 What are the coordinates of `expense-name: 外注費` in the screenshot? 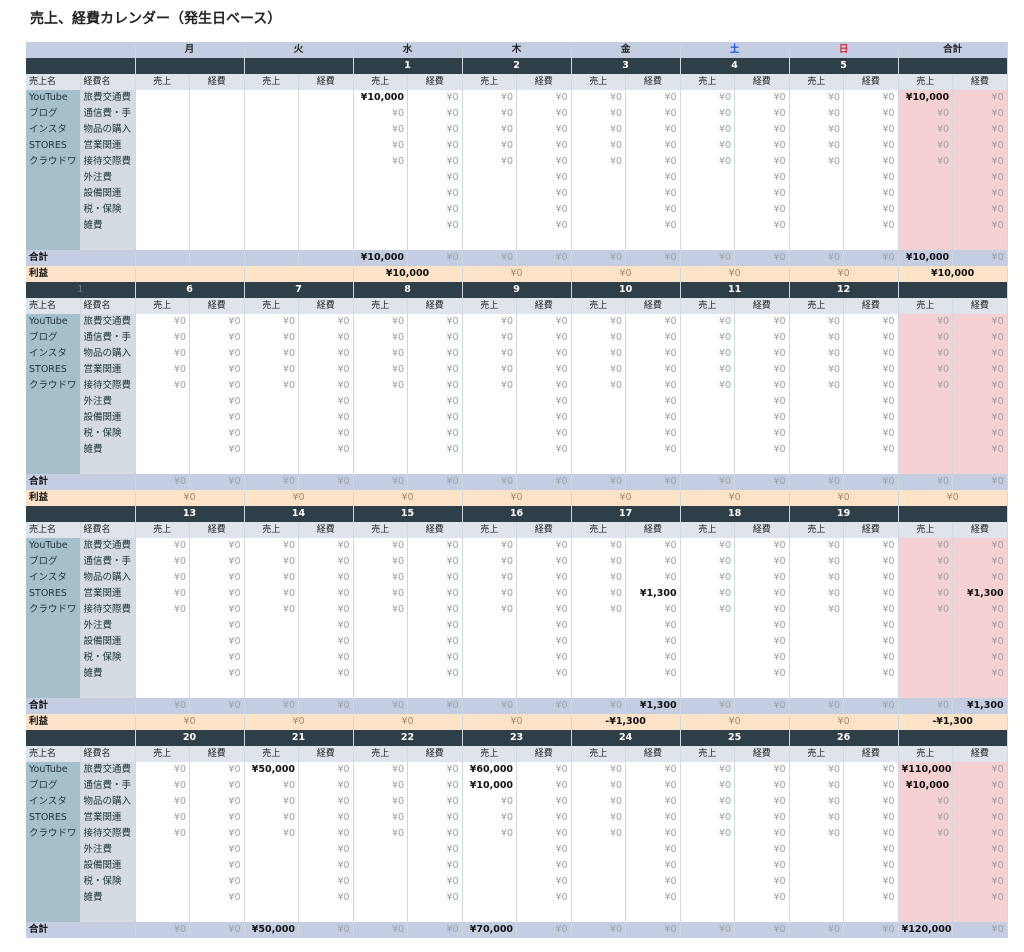 It's located at (108, 178).